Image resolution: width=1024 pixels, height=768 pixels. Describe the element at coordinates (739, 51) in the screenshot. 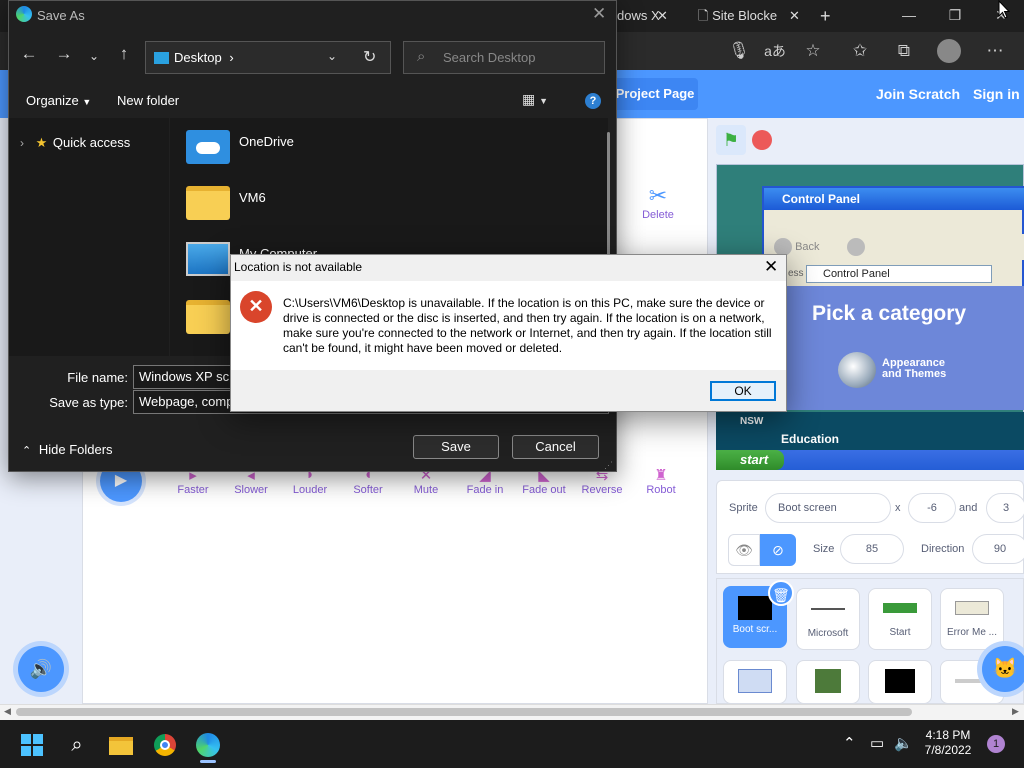

I see `microphone-icon: 🎙` at that location.